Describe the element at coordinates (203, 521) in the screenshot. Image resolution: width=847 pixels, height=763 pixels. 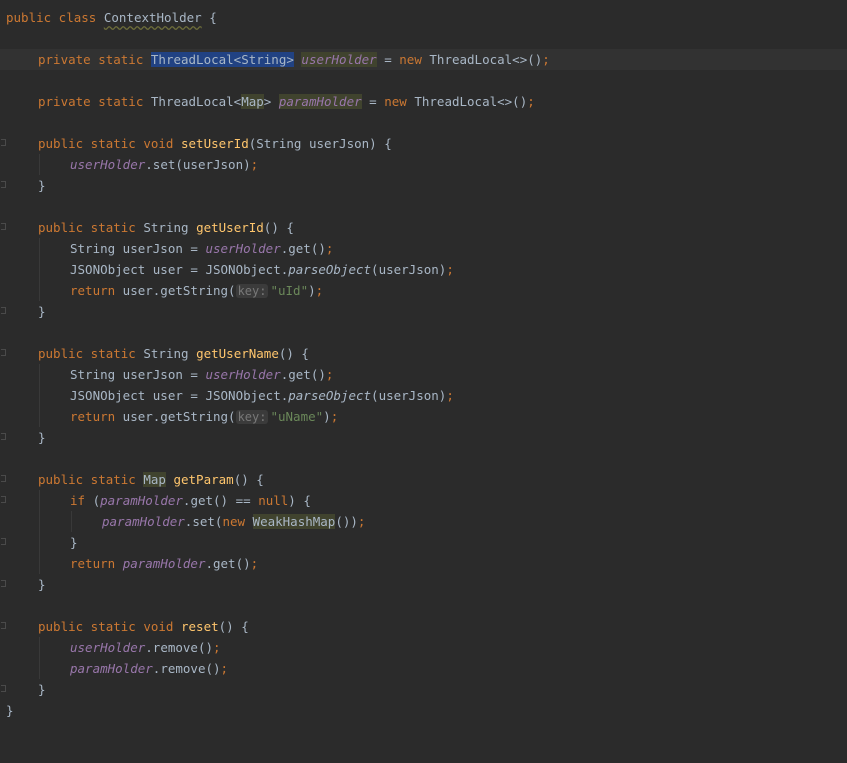
I see `call: .set(` at that location.